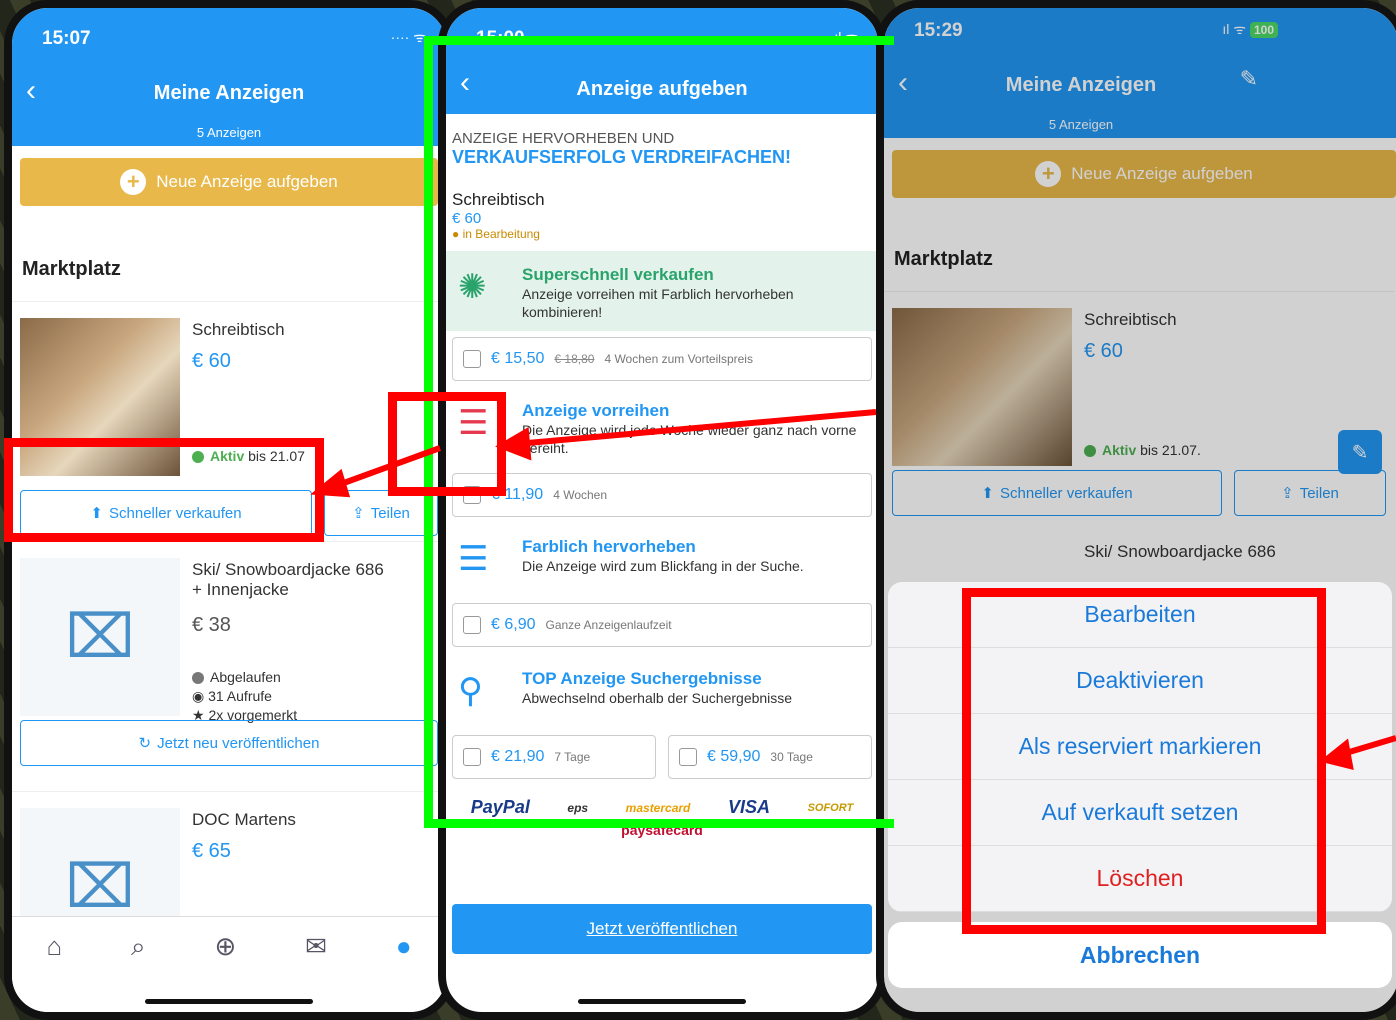  What do you see at coordinates (244, 819) in the screenshot?
I see `listing-name: DOC Martens` at bounding box center [244, 819].